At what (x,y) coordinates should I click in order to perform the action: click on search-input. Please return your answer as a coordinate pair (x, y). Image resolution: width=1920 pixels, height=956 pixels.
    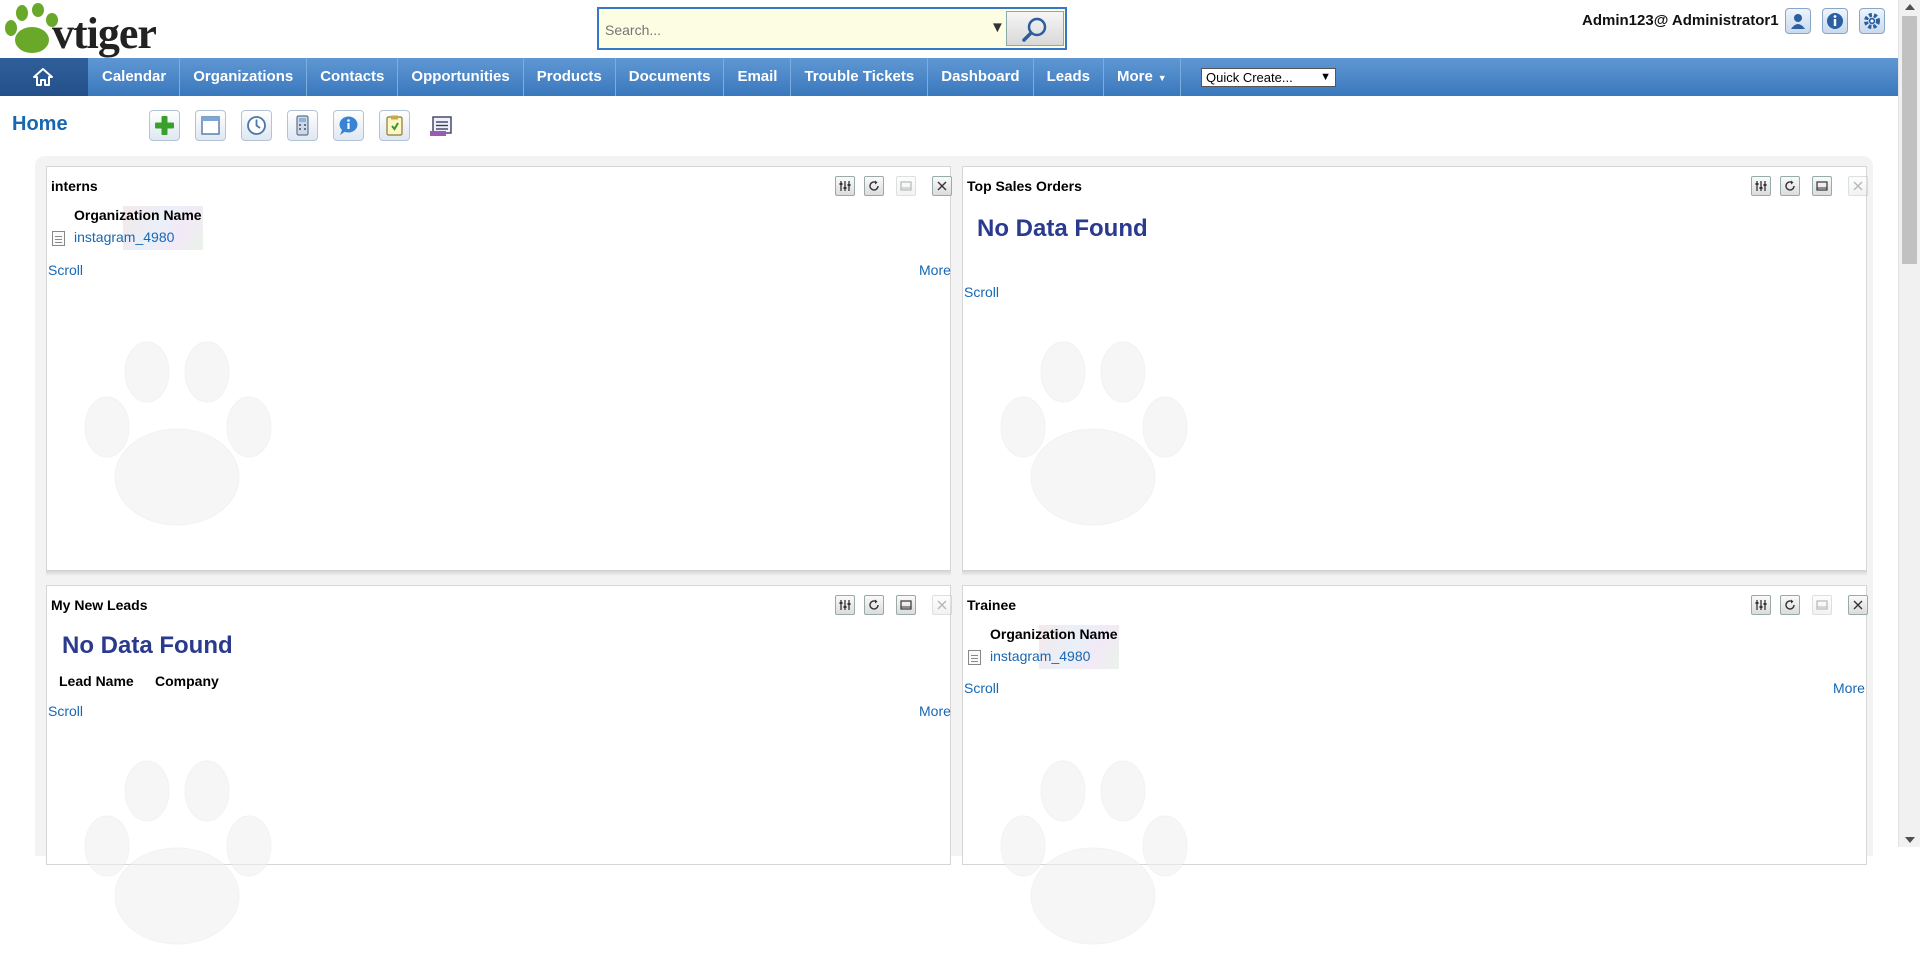
    Looking at the image, I should click on (800, 29).